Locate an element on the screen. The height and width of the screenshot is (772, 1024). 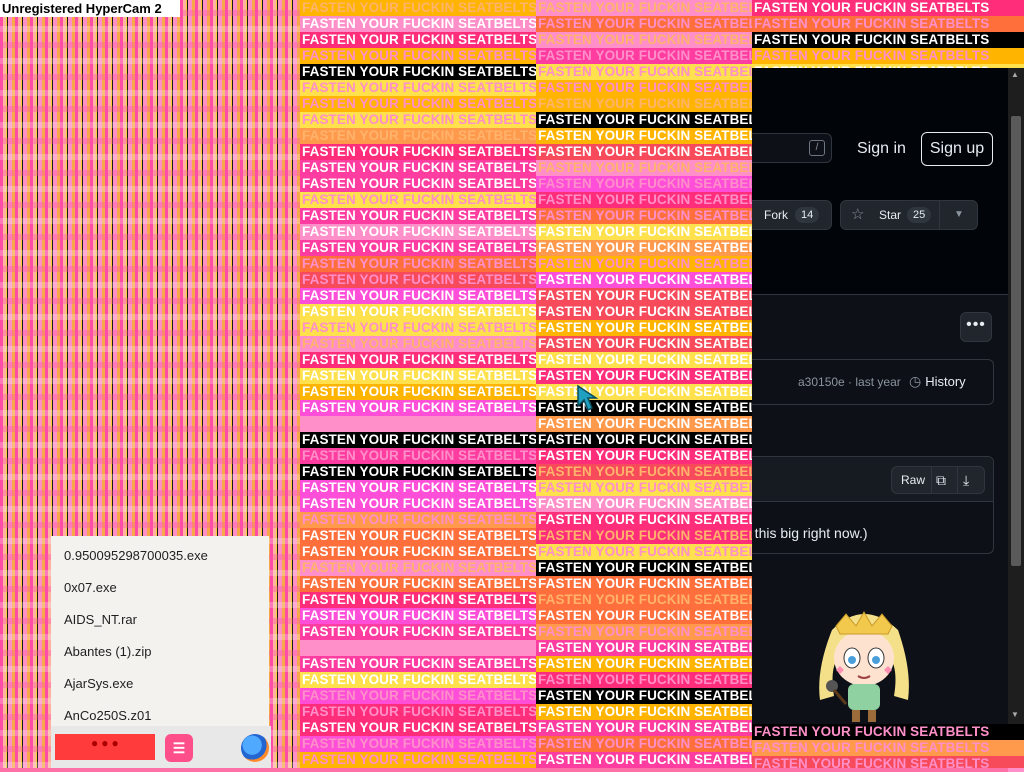
file-list-item: AIDS_NT.rar is located at coordinates (100, 619).